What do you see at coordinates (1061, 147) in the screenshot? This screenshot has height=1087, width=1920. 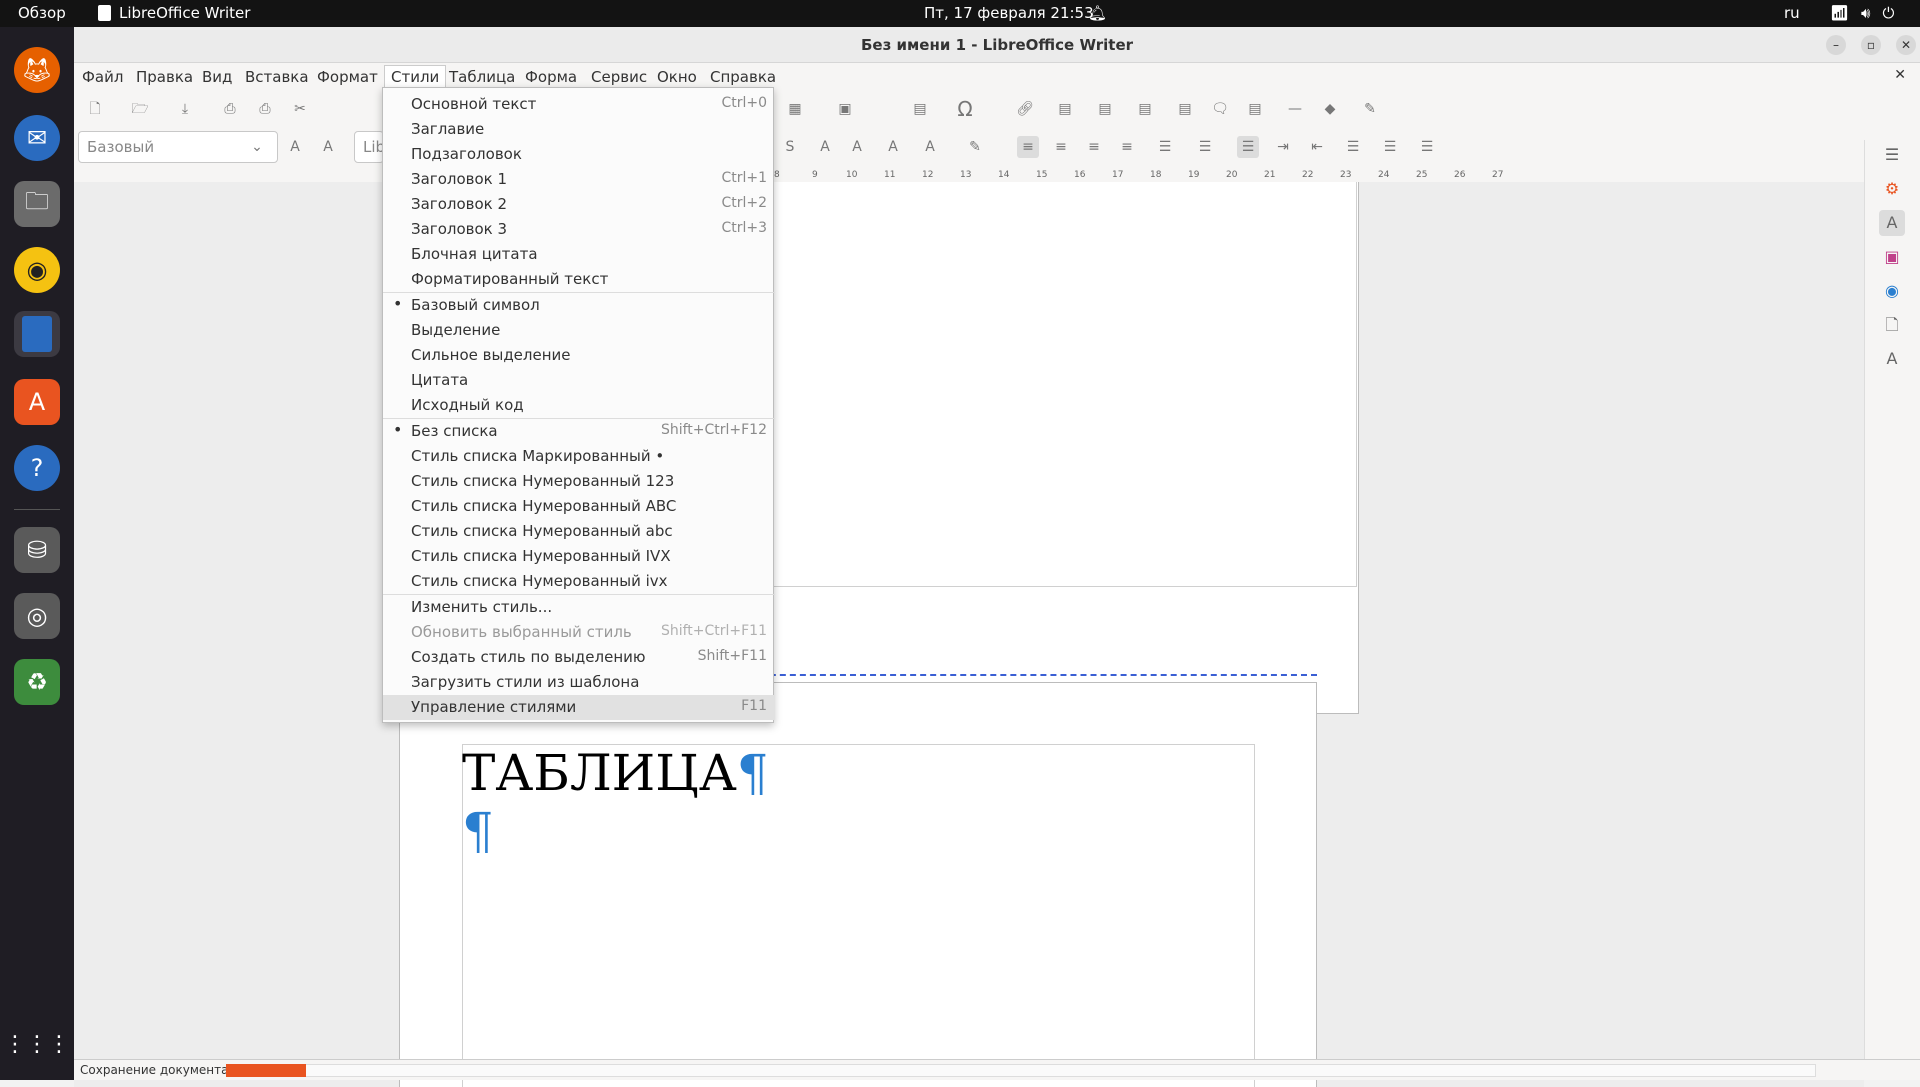 I see `align-center-icon: ≡` at bounding box center [1061, 147].